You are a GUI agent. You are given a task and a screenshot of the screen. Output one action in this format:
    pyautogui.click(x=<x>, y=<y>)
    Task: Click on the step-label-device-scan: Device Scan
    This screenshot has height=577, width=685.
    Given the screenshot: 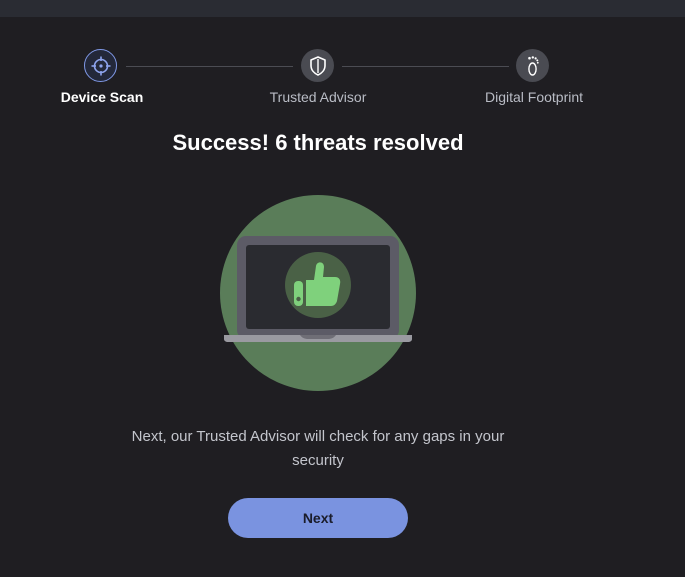 What is the action you would take?
    pyautogui.click(x=102, y=97)
    